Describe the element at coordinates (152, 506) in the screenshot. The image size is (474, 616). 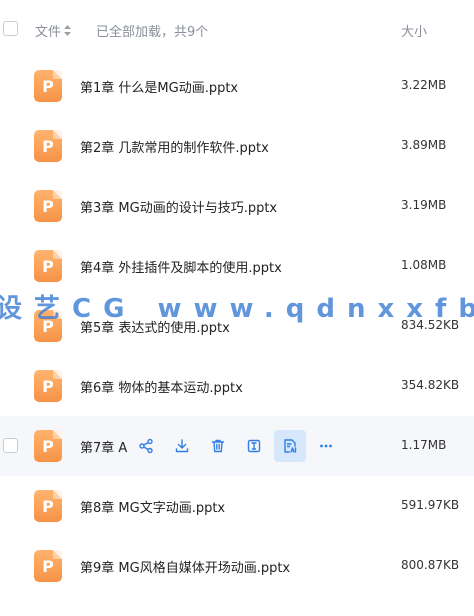
I see `file-name: 第8章 MG文字动画.pptx` at that location.